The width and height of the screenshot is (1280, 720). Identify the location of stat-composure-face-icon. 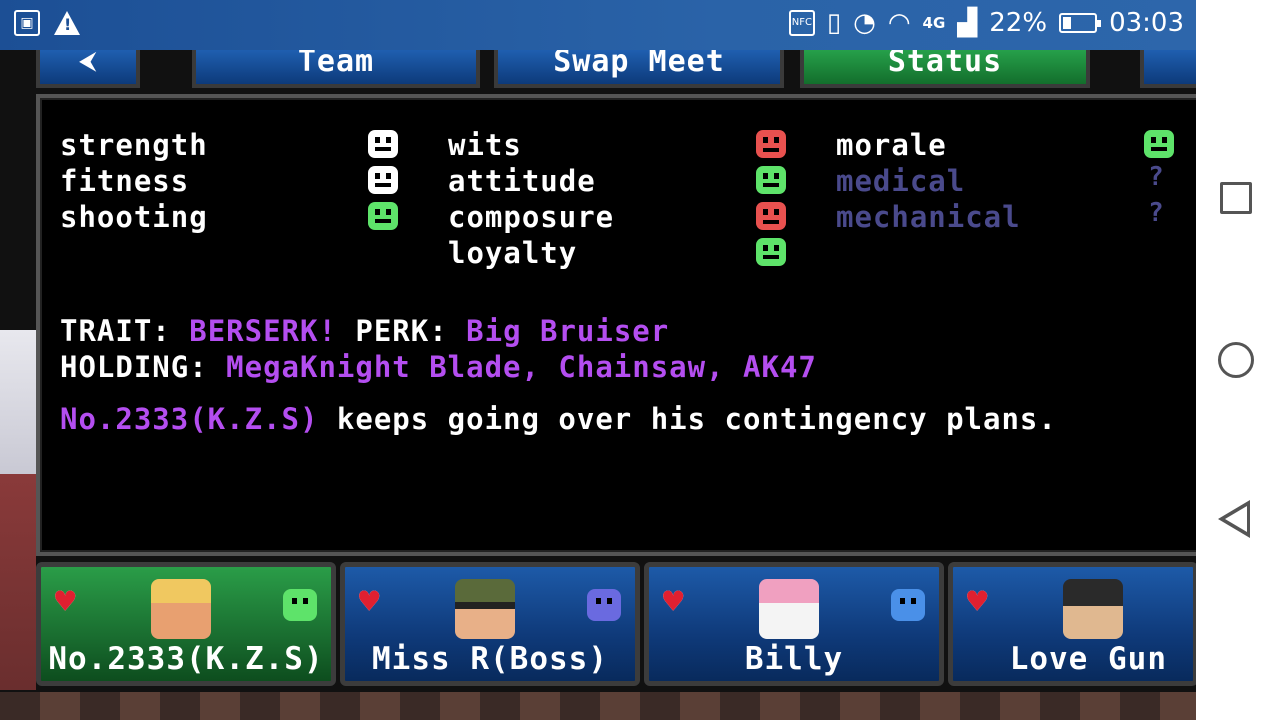
(771, 216).